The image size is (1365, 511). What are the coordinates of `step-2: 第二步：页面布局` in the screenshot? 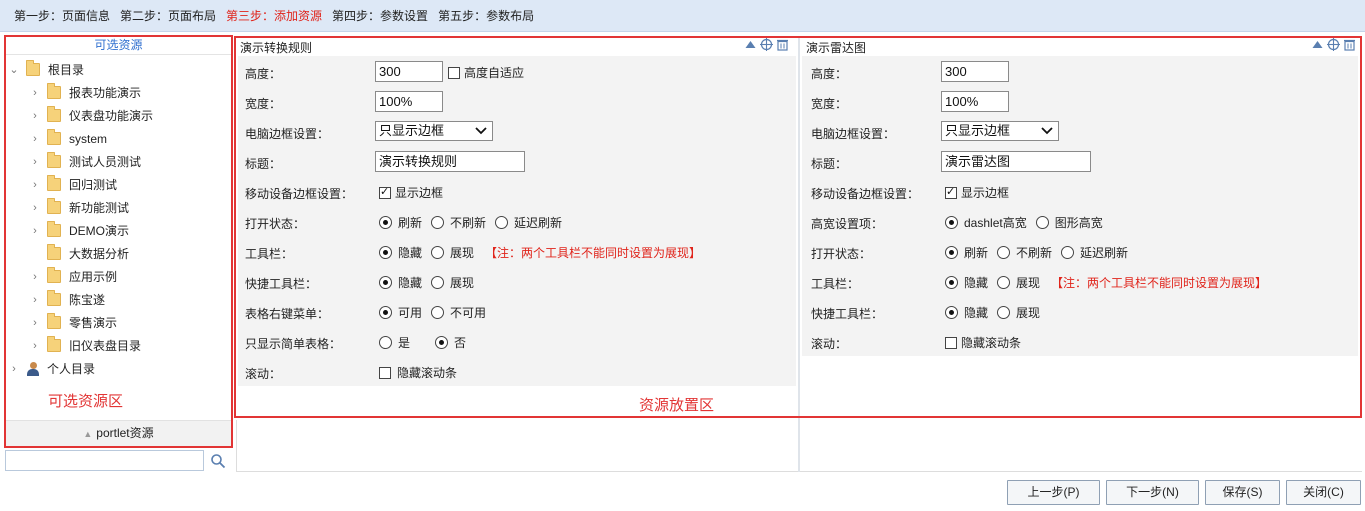 It's located at (168, 15).